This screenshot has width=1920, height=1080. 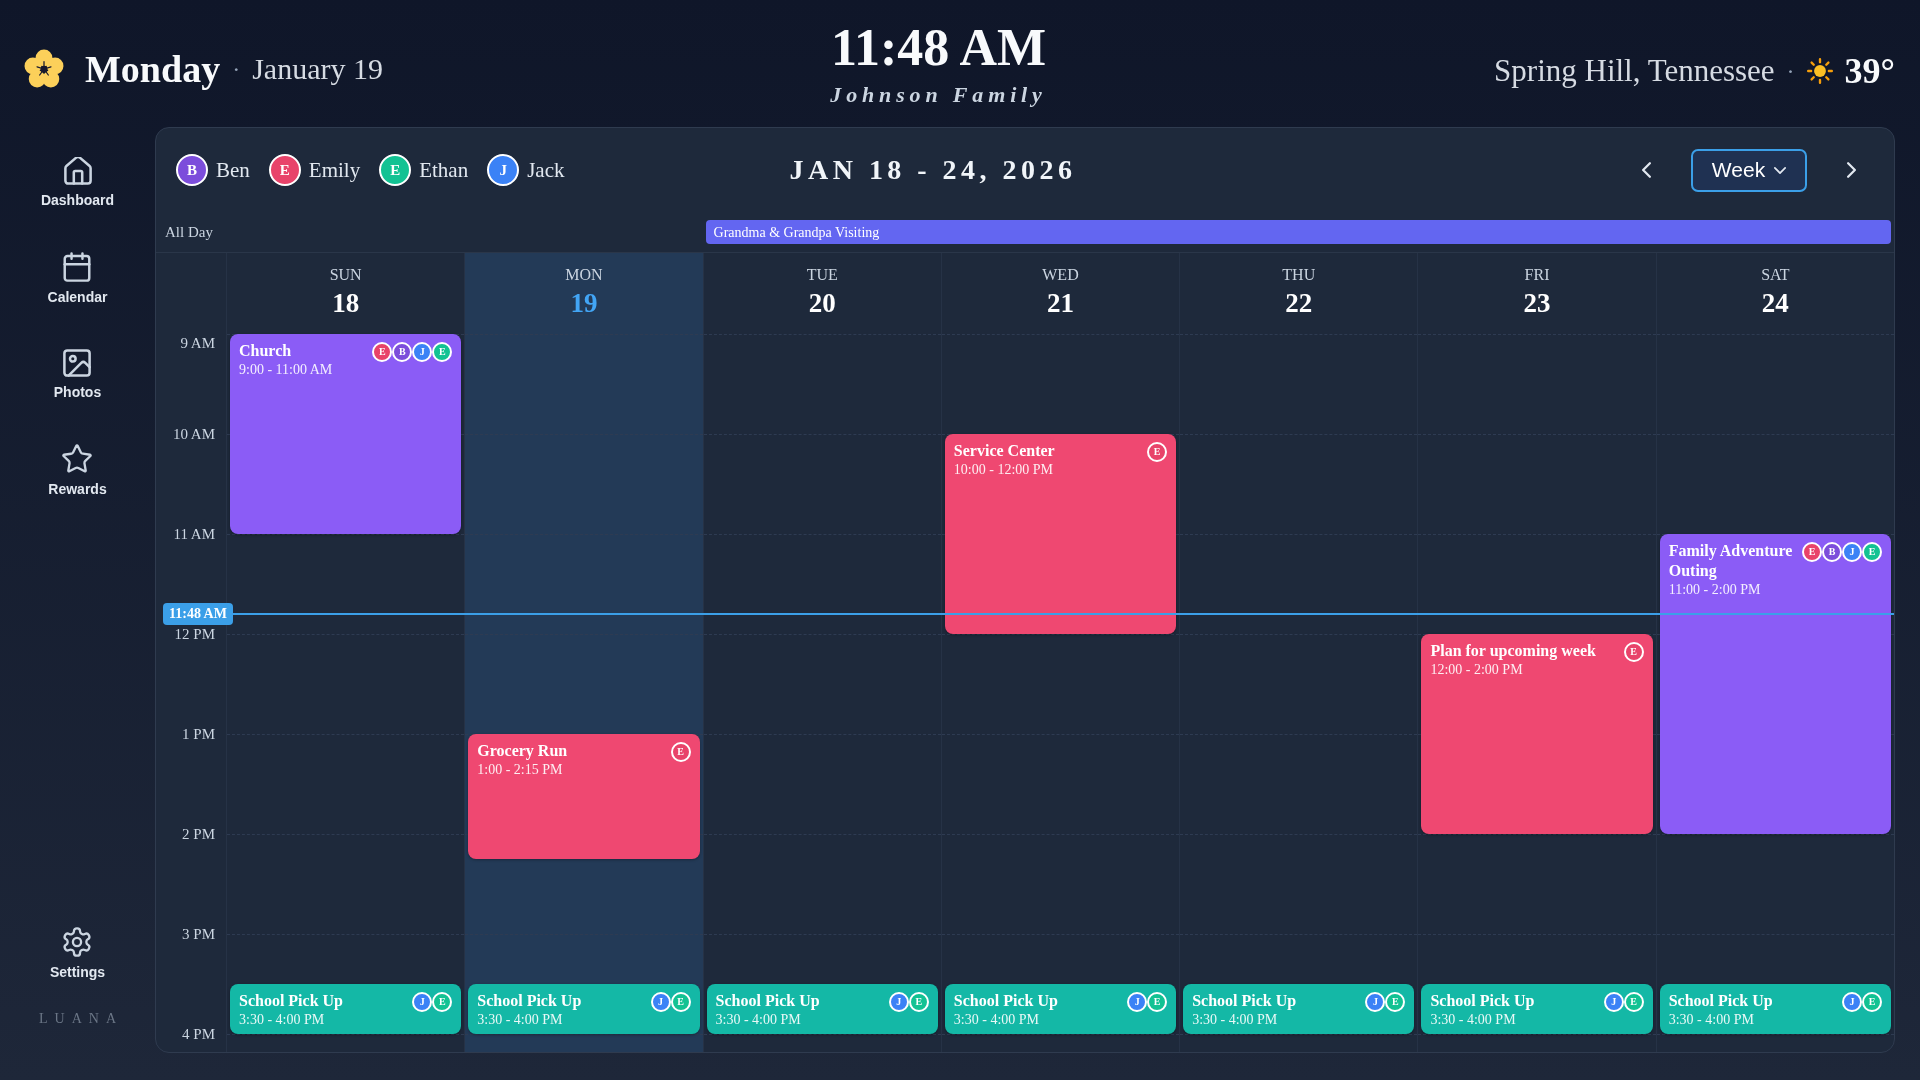 What do you see at coordinates (1634, 70) in the screenshot?
I see `location-label: Spring Hill, Tennessee` at bounding box center [1634, 70].